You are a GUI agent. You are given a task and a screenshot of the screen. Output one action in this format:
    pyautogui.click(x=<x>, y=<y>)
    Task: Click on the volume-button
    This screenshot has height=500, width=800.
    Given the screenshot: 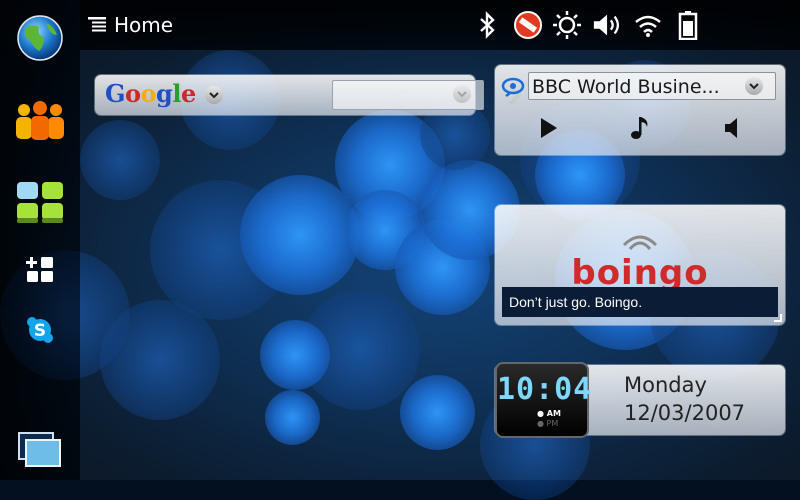 What is the action you would take?
    pyautogui.click(x=734, y=128)
    